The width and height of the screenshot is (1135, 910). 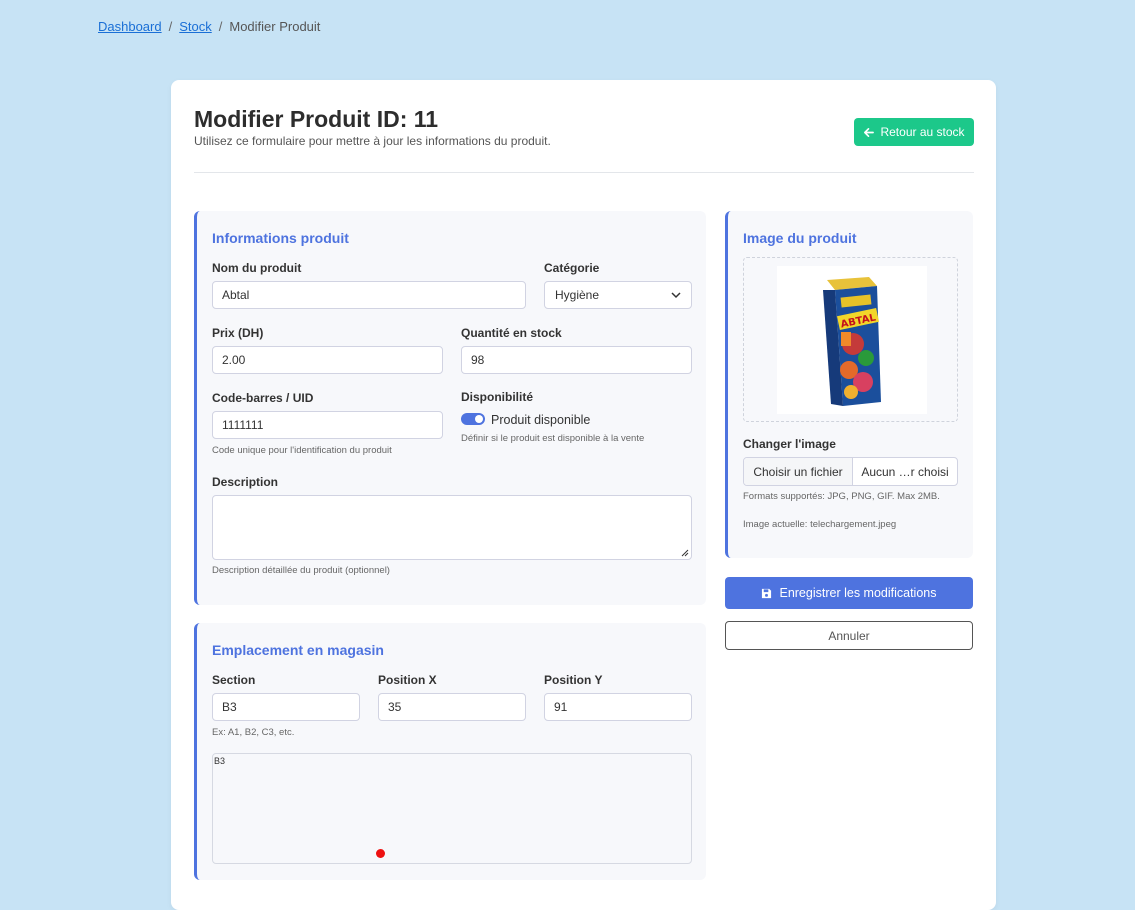 What do you see at coordinates (789, 444) in the screenshot?
I see `change-image-label: Changer l'image` at bounding box center [789, 444].